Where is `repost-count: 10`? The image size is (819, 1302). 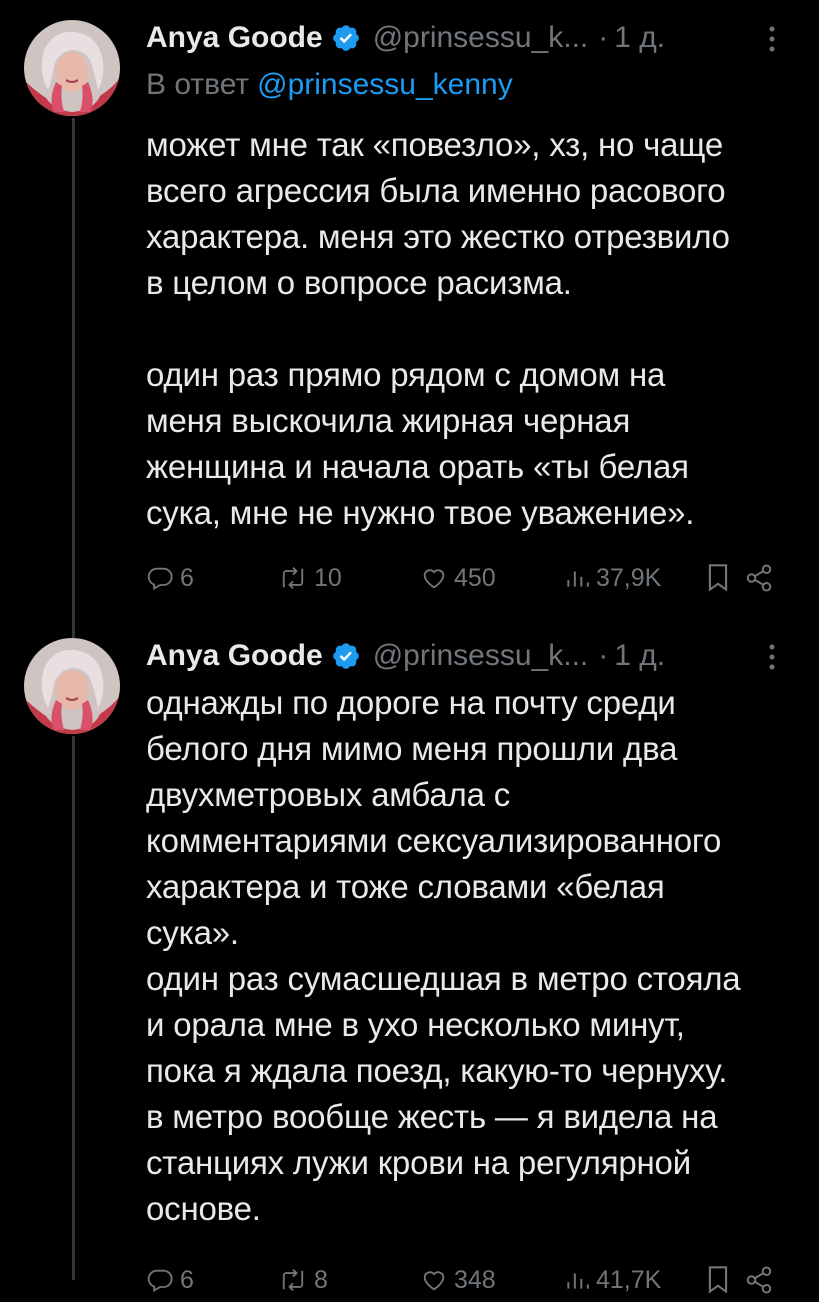
repost-count: 10 is located at coordinates (328, 577).